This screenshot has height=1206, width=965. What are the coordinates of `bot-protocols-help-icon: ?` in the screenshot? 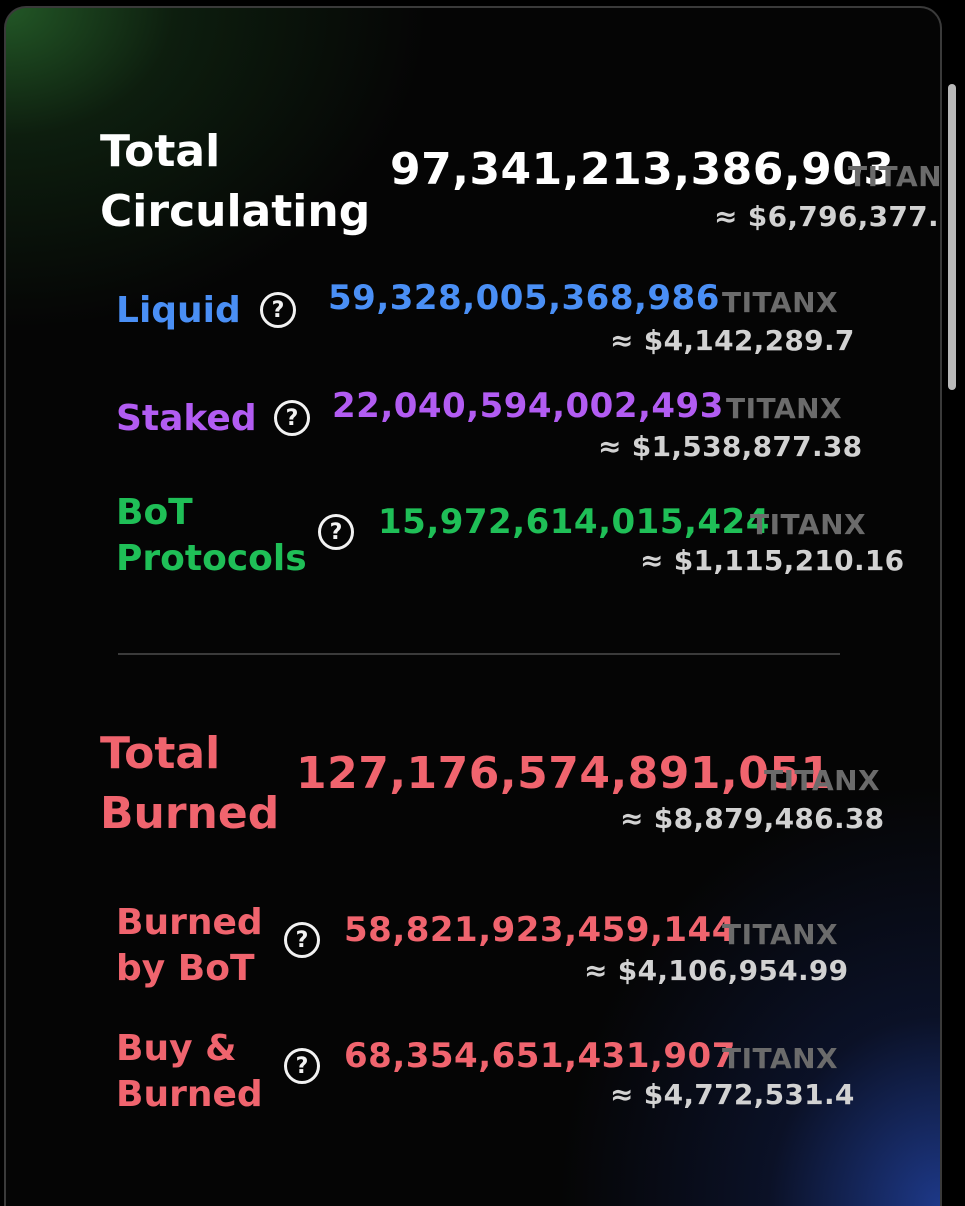 It's located at (336, 532).